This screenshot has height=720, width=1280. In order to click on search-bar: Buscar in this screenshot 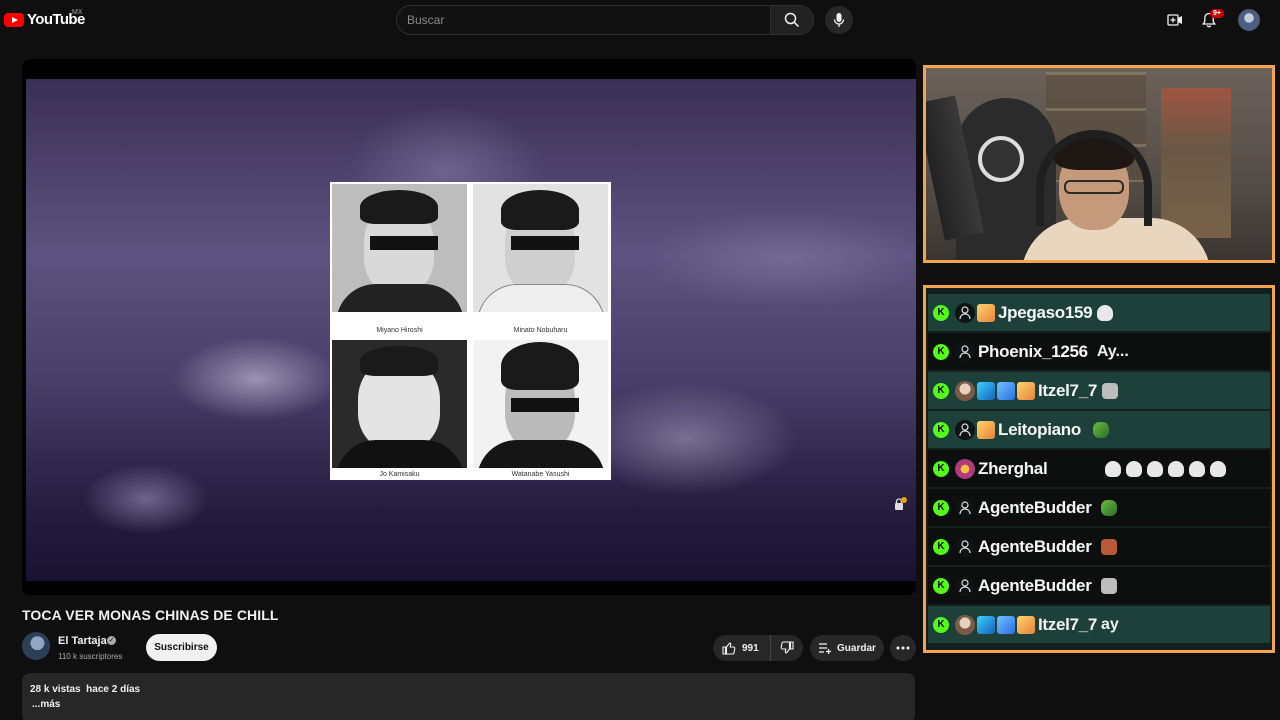, I will do `click(605, 20)`.